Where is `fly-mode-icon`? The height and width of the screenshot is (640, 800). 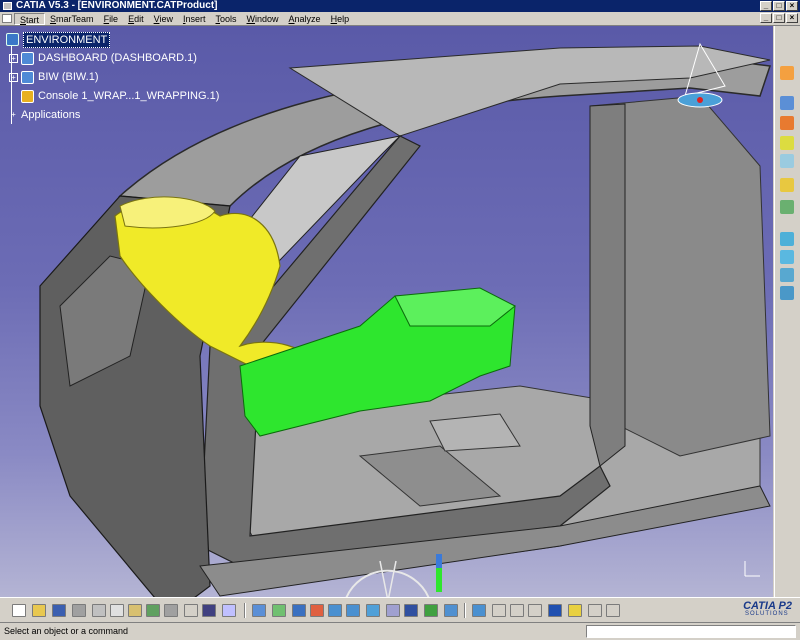
fly-mode-icon is located at coordinates (787, 103).